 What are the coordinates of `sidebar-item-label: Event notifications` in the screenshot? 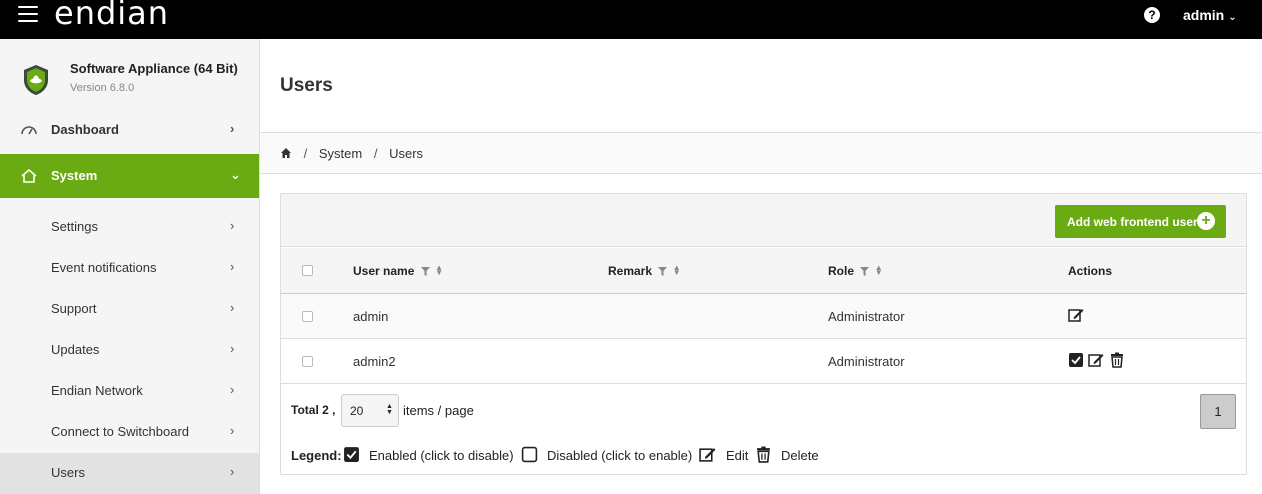 It's located at (104, 267).